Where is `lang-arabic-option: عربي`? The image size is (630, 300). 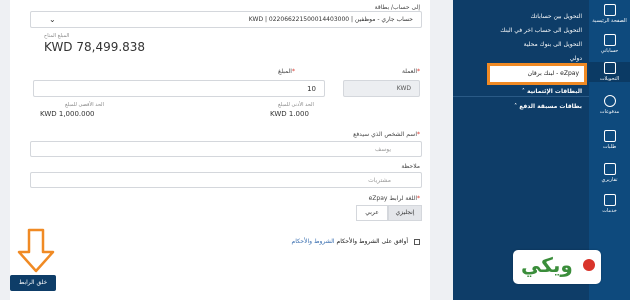
lang-arabic-option: عربي is located at coordinates (372, 213).